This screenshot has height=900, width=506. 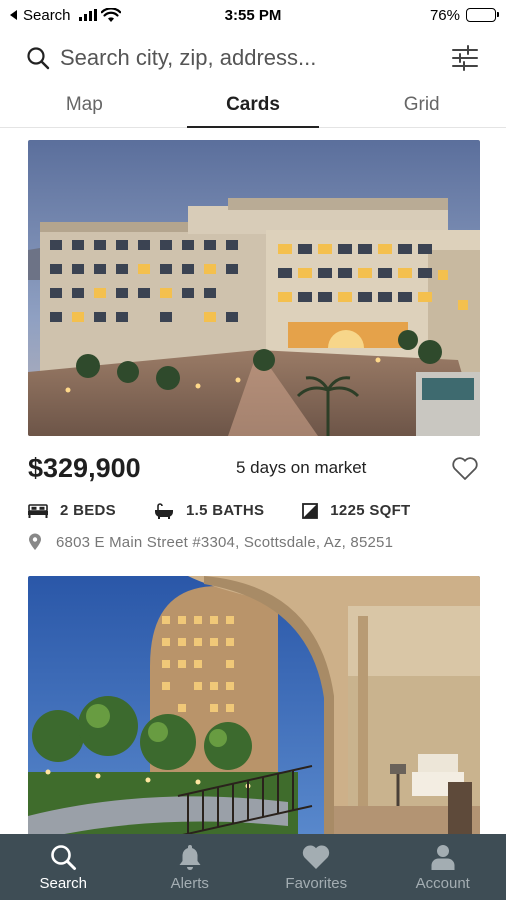 What do you see at coordinates (465, 468) in the screenshot?
I see `favorite-heart-icon` at bounding box center [465, 468].